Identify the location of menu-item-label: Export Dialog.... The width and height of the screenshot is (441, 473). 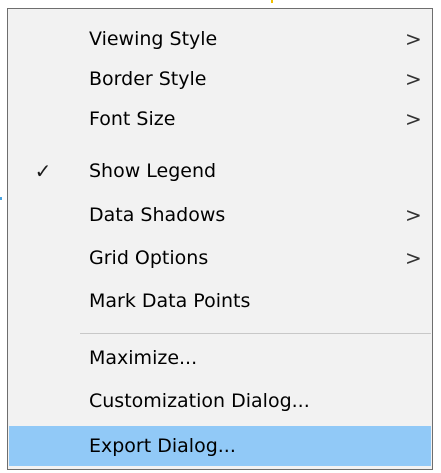
(162, 446).